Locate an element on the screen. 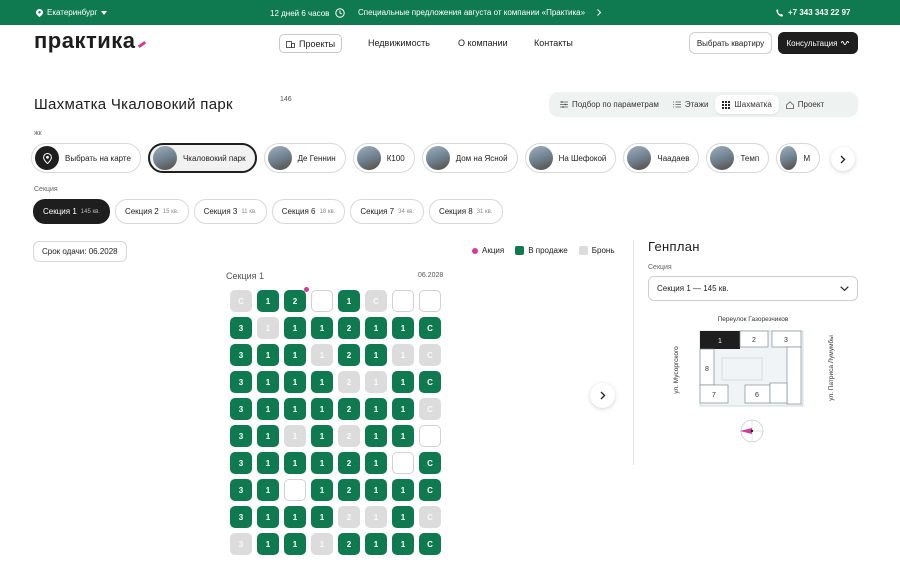 Image resolution: width=900 pixels, height=563 pixels. tab-floors: Этажи is located at coordinates (691, 104).